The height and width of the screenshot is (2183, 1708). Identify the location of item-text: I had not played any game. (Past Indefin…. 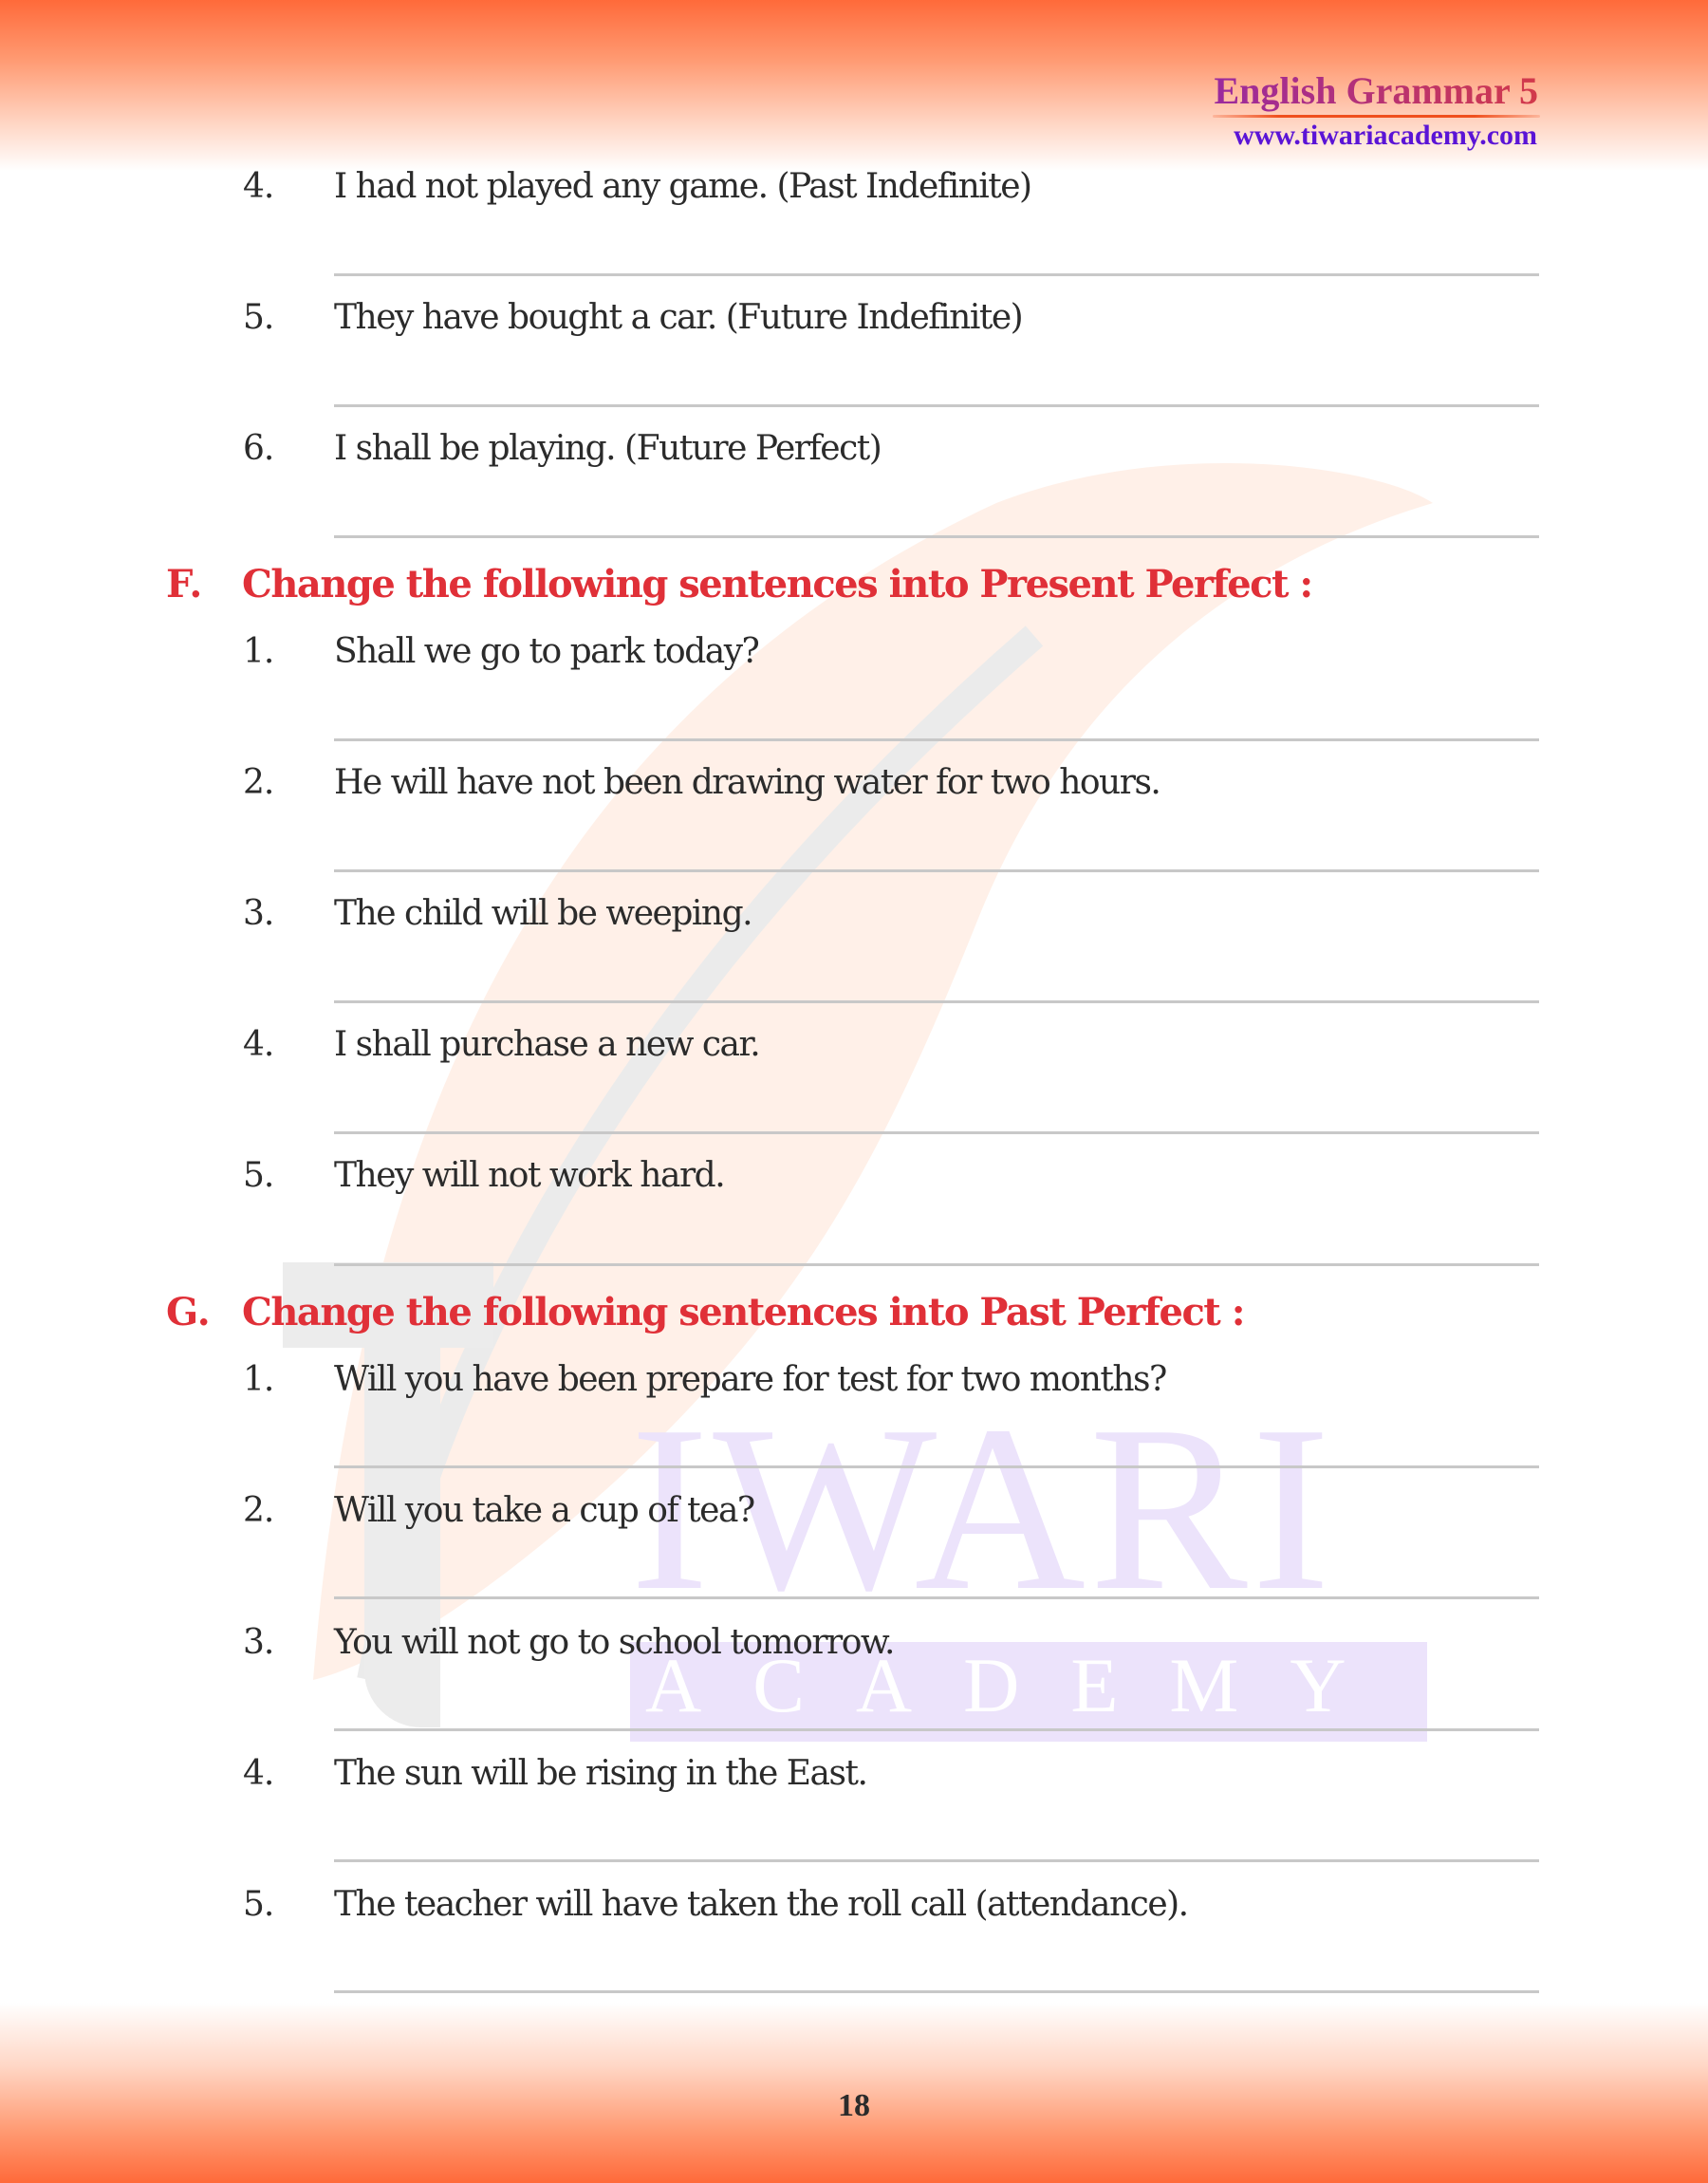
(683, 186).